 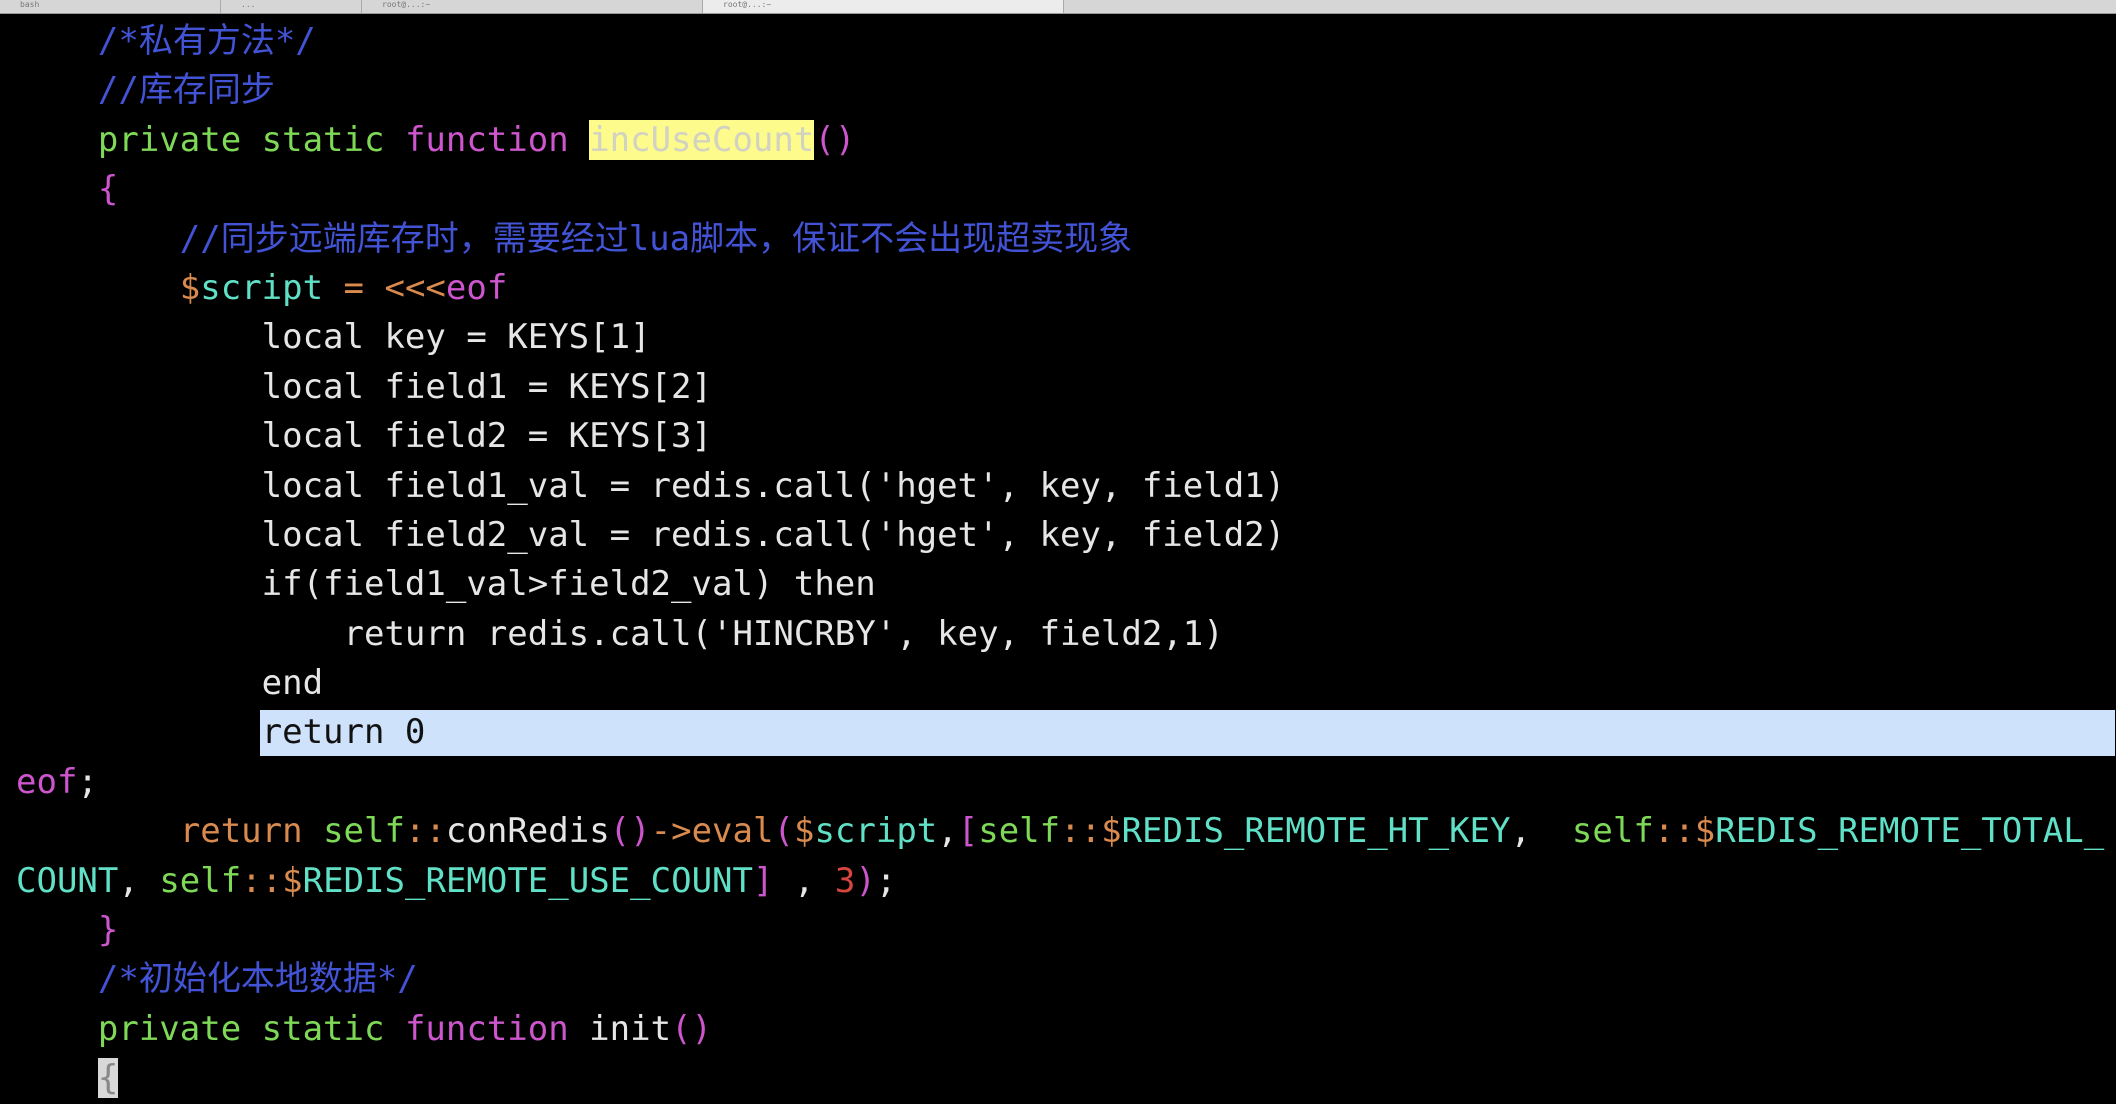 I want to click on code-token: //同步远端库存时，需要经过lua脚本，保证不会出现超卖现象, so click(x=656, y=238).